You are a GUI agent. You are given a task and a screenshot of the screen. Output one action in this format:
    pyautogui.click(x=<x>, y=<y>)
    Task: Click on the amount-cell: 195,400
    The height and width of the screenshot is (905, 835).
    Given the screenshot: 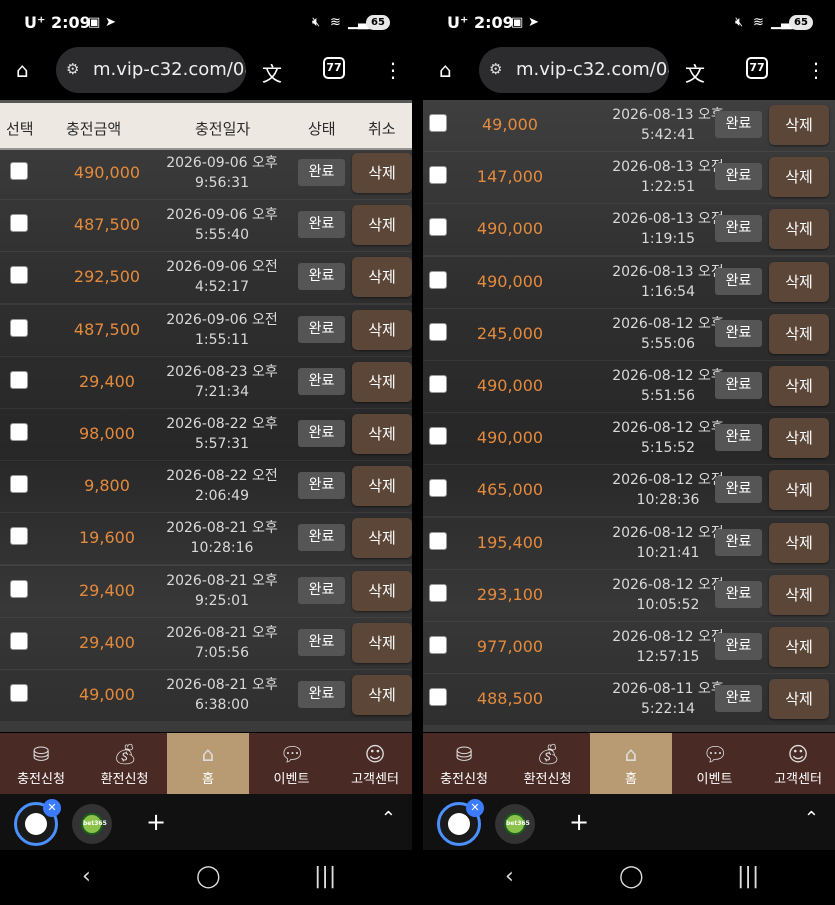 What is the action you would take?
    pyautogui.click(x=510, y=542)
    